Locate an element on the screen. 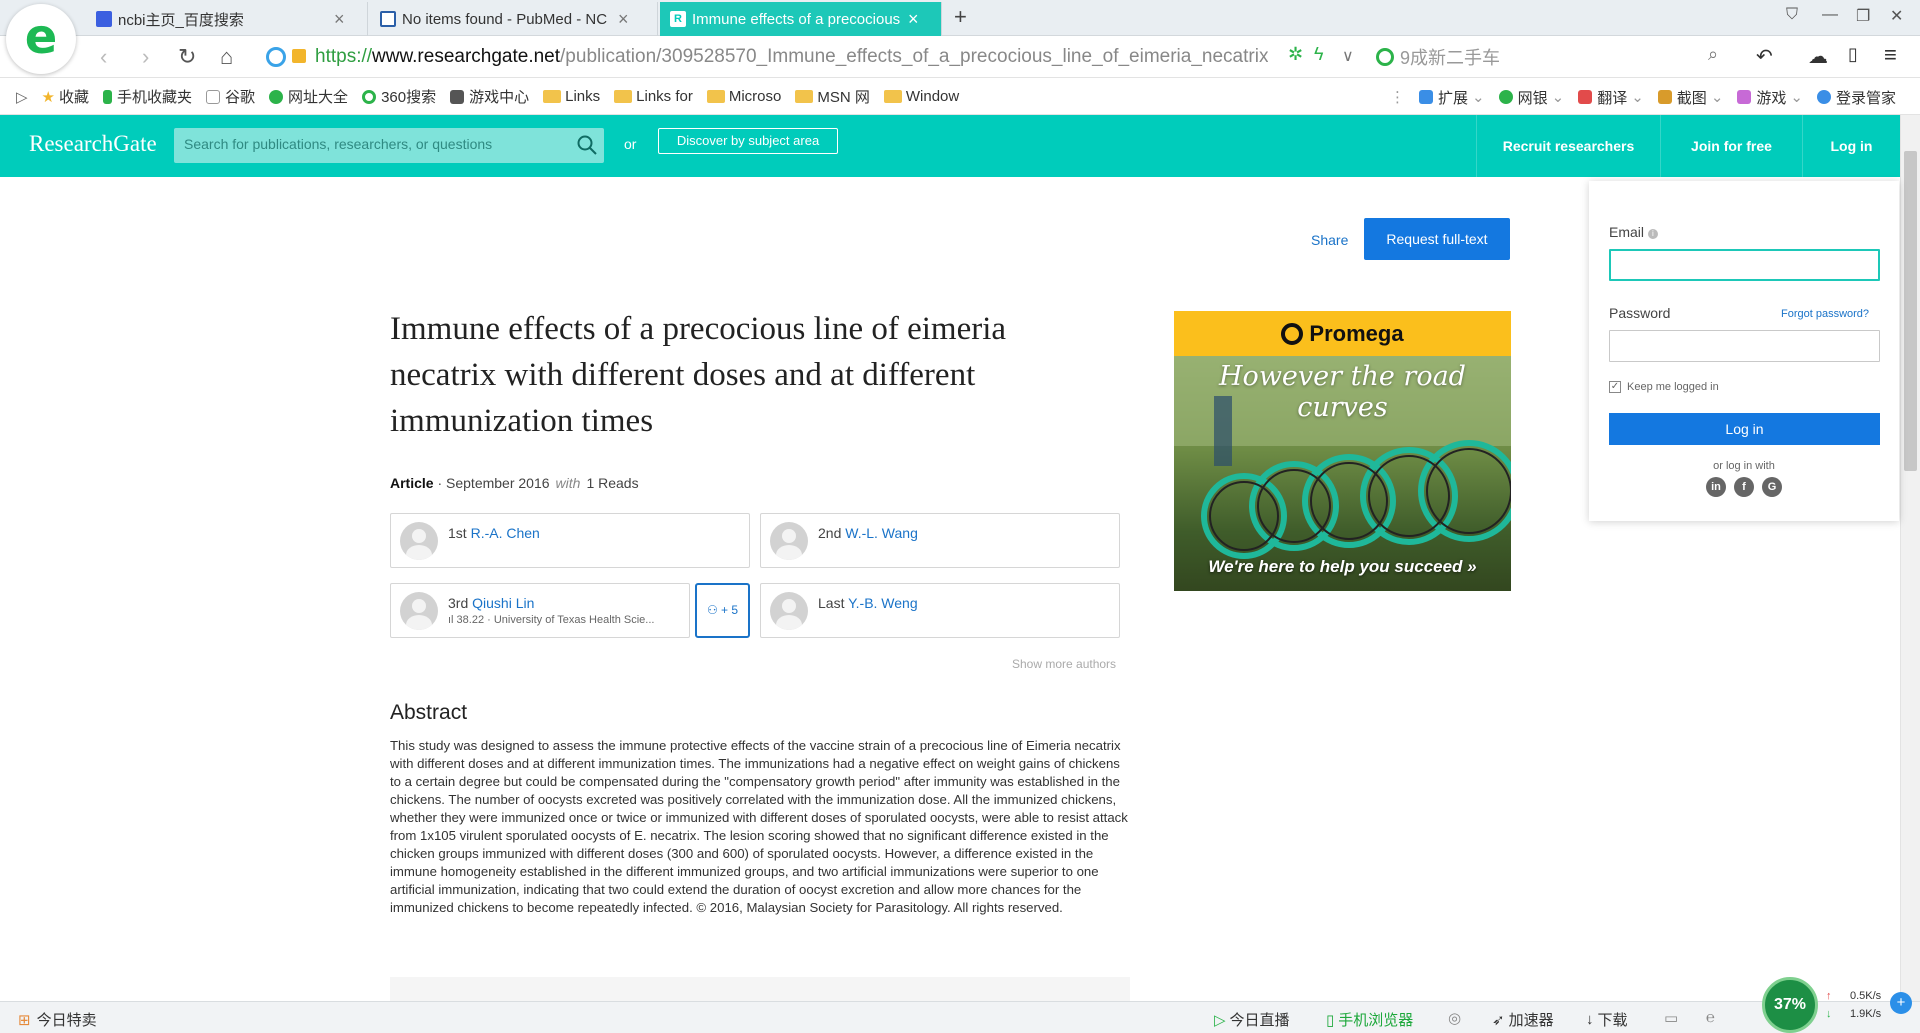 This screenshot has width=1920, height=1033. more-authors-button: ⚇ + 5 is located at coordinates (722, 610).